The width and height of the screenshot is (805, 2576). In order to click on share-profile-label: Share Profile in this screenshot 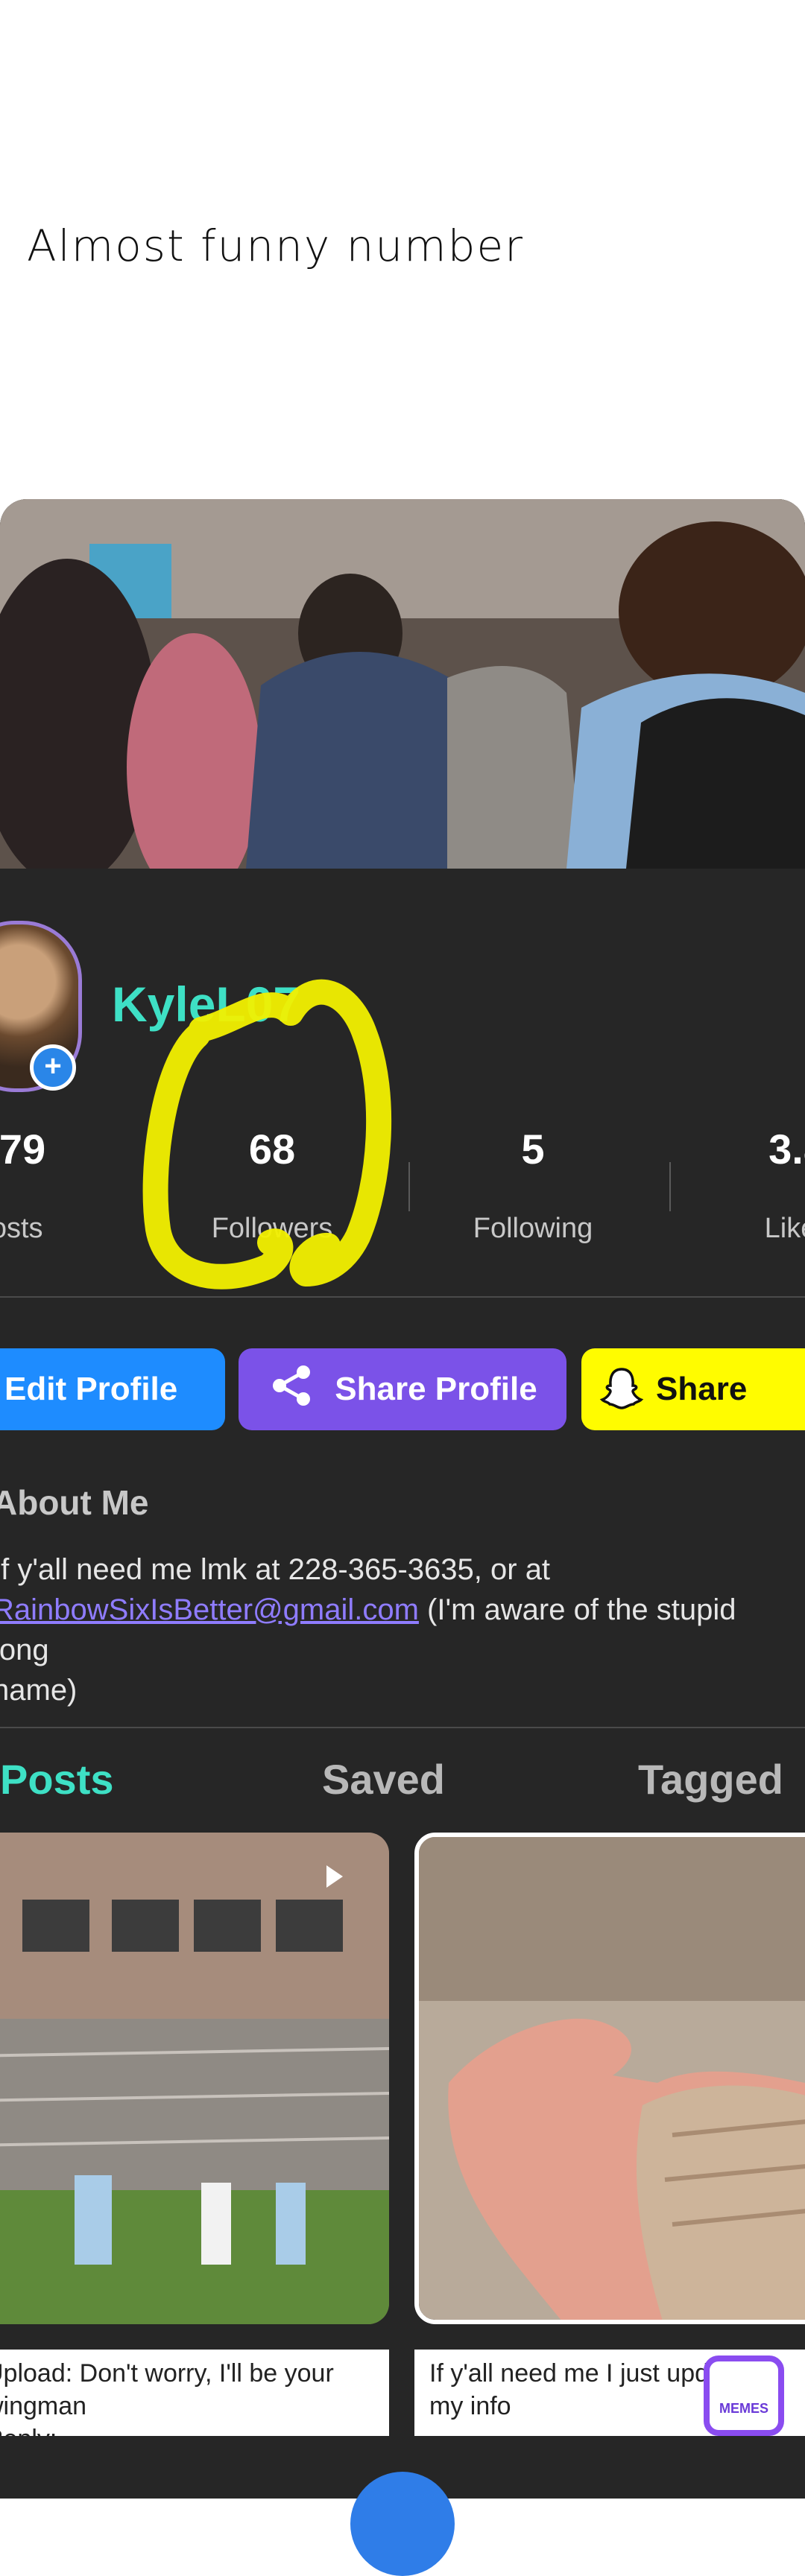, I will do `click(436, 1389)`.